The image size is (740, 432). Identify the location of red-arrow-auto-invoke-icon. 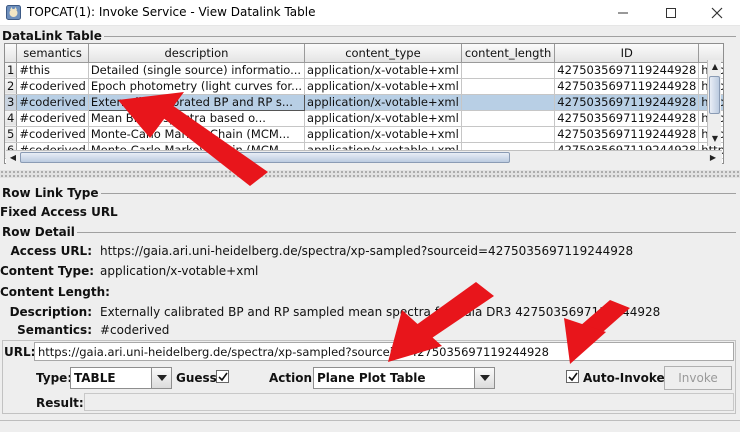
(597, 332).